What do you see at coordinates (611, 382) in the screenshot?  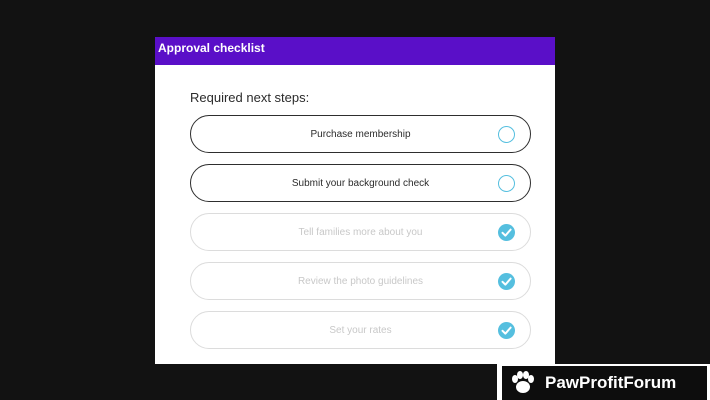 I see `watermark-text: PawProfitForum` at bounding box center [611, 382].